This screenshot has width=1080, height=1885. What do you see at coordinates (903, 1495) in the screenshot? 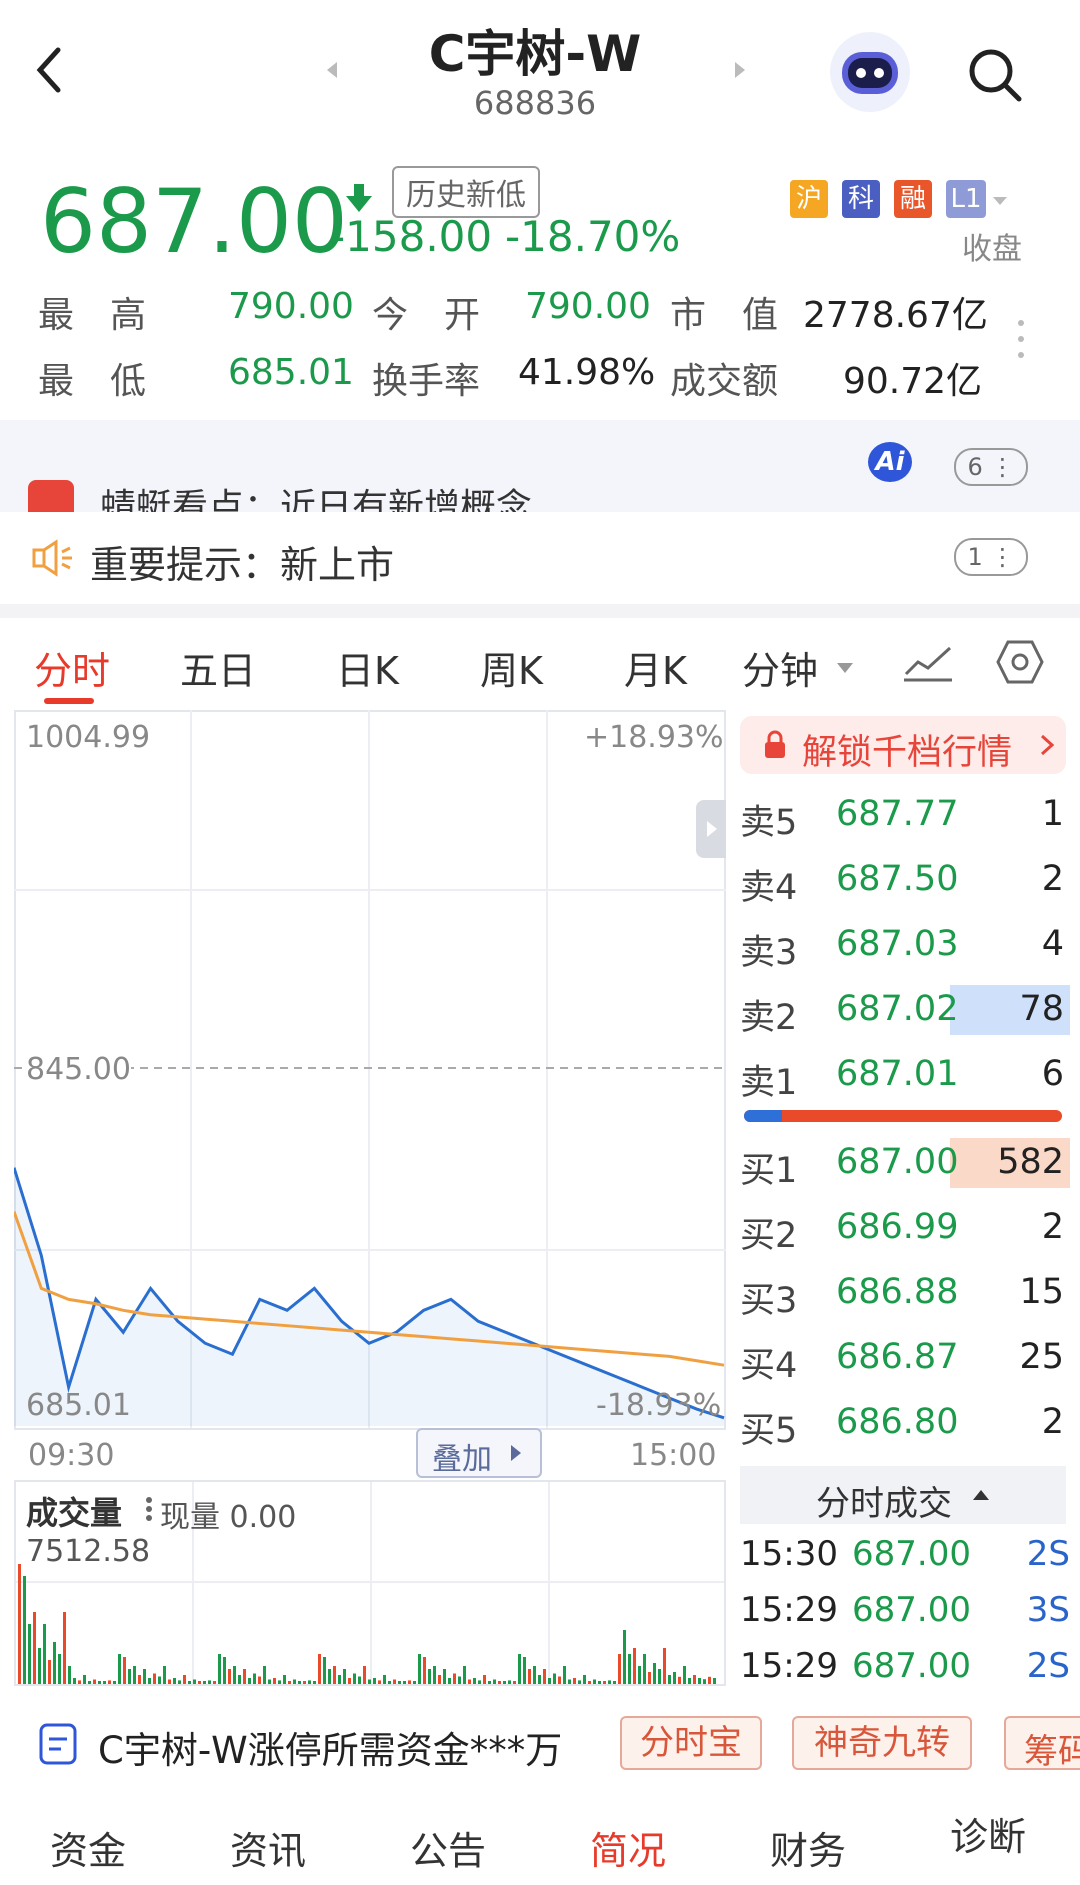
I see `tick-trades-header: 分时成交` at bounding box center [903, 1495].